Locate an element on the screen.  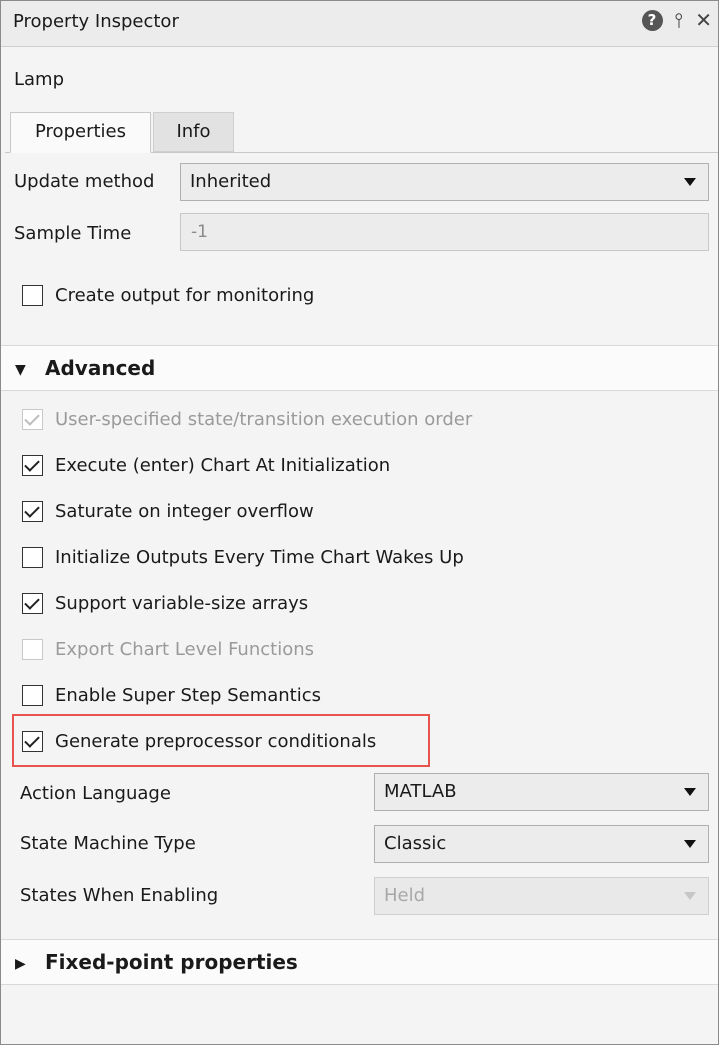
action-language-dropdown: MATLAB is located at coordinates (541, 792).